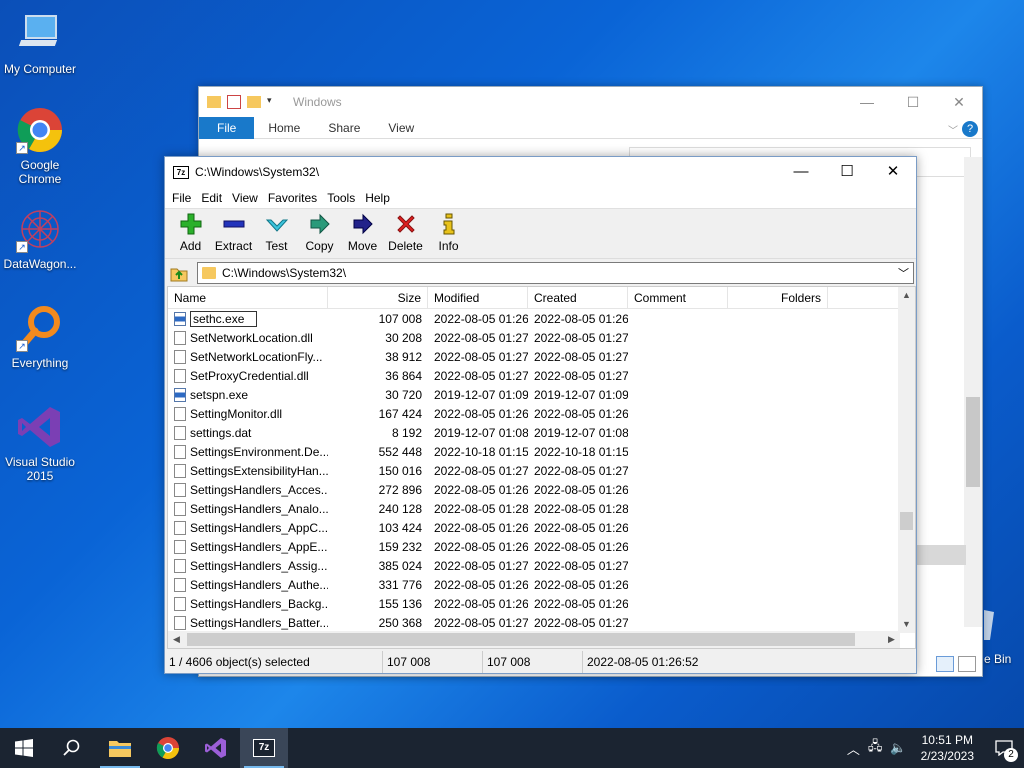 This screenshot has height=768, width=1024. Describe the element at coordinates (254, 102) in the screenshot. I see `new-folder-icon` at that location.